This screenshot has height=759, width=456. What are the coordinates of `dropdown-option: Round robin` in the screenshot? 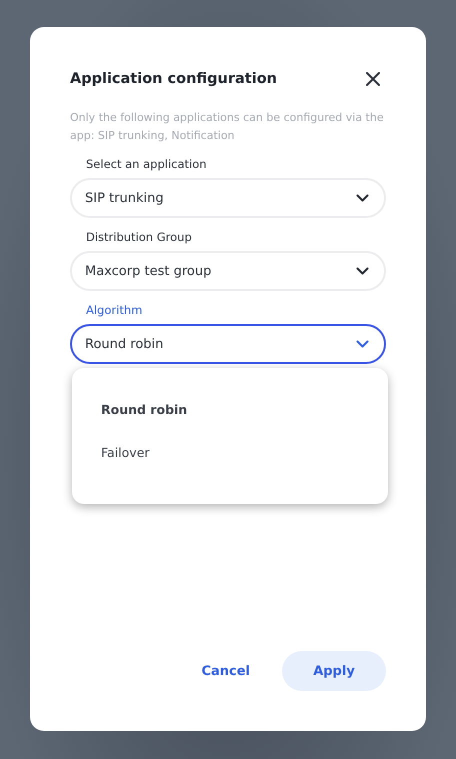 It's located at (230, 409).